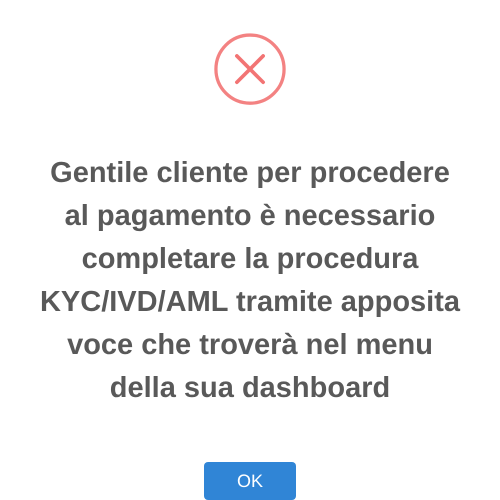  I want to click on ok-button: OK, so click(250, 481).